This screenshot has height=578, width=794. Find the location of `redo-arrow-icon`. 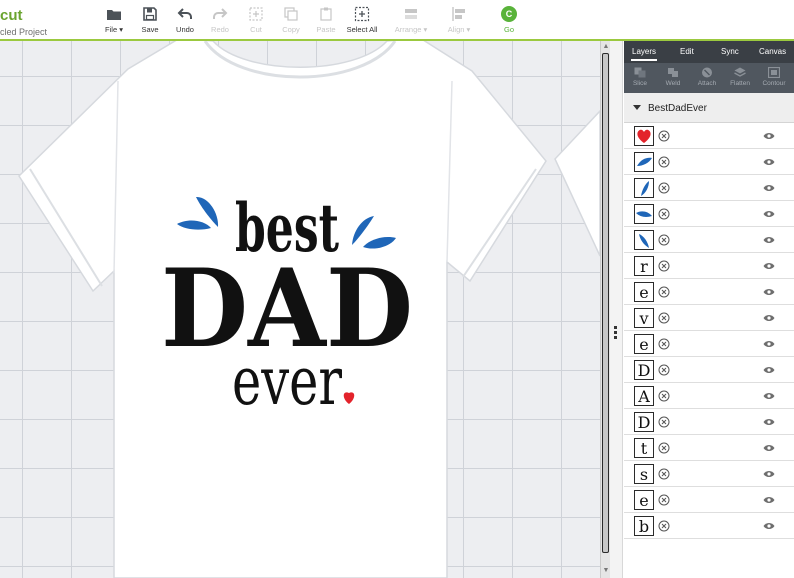

redo-arrow-icon is located at coordinates (220, 13).